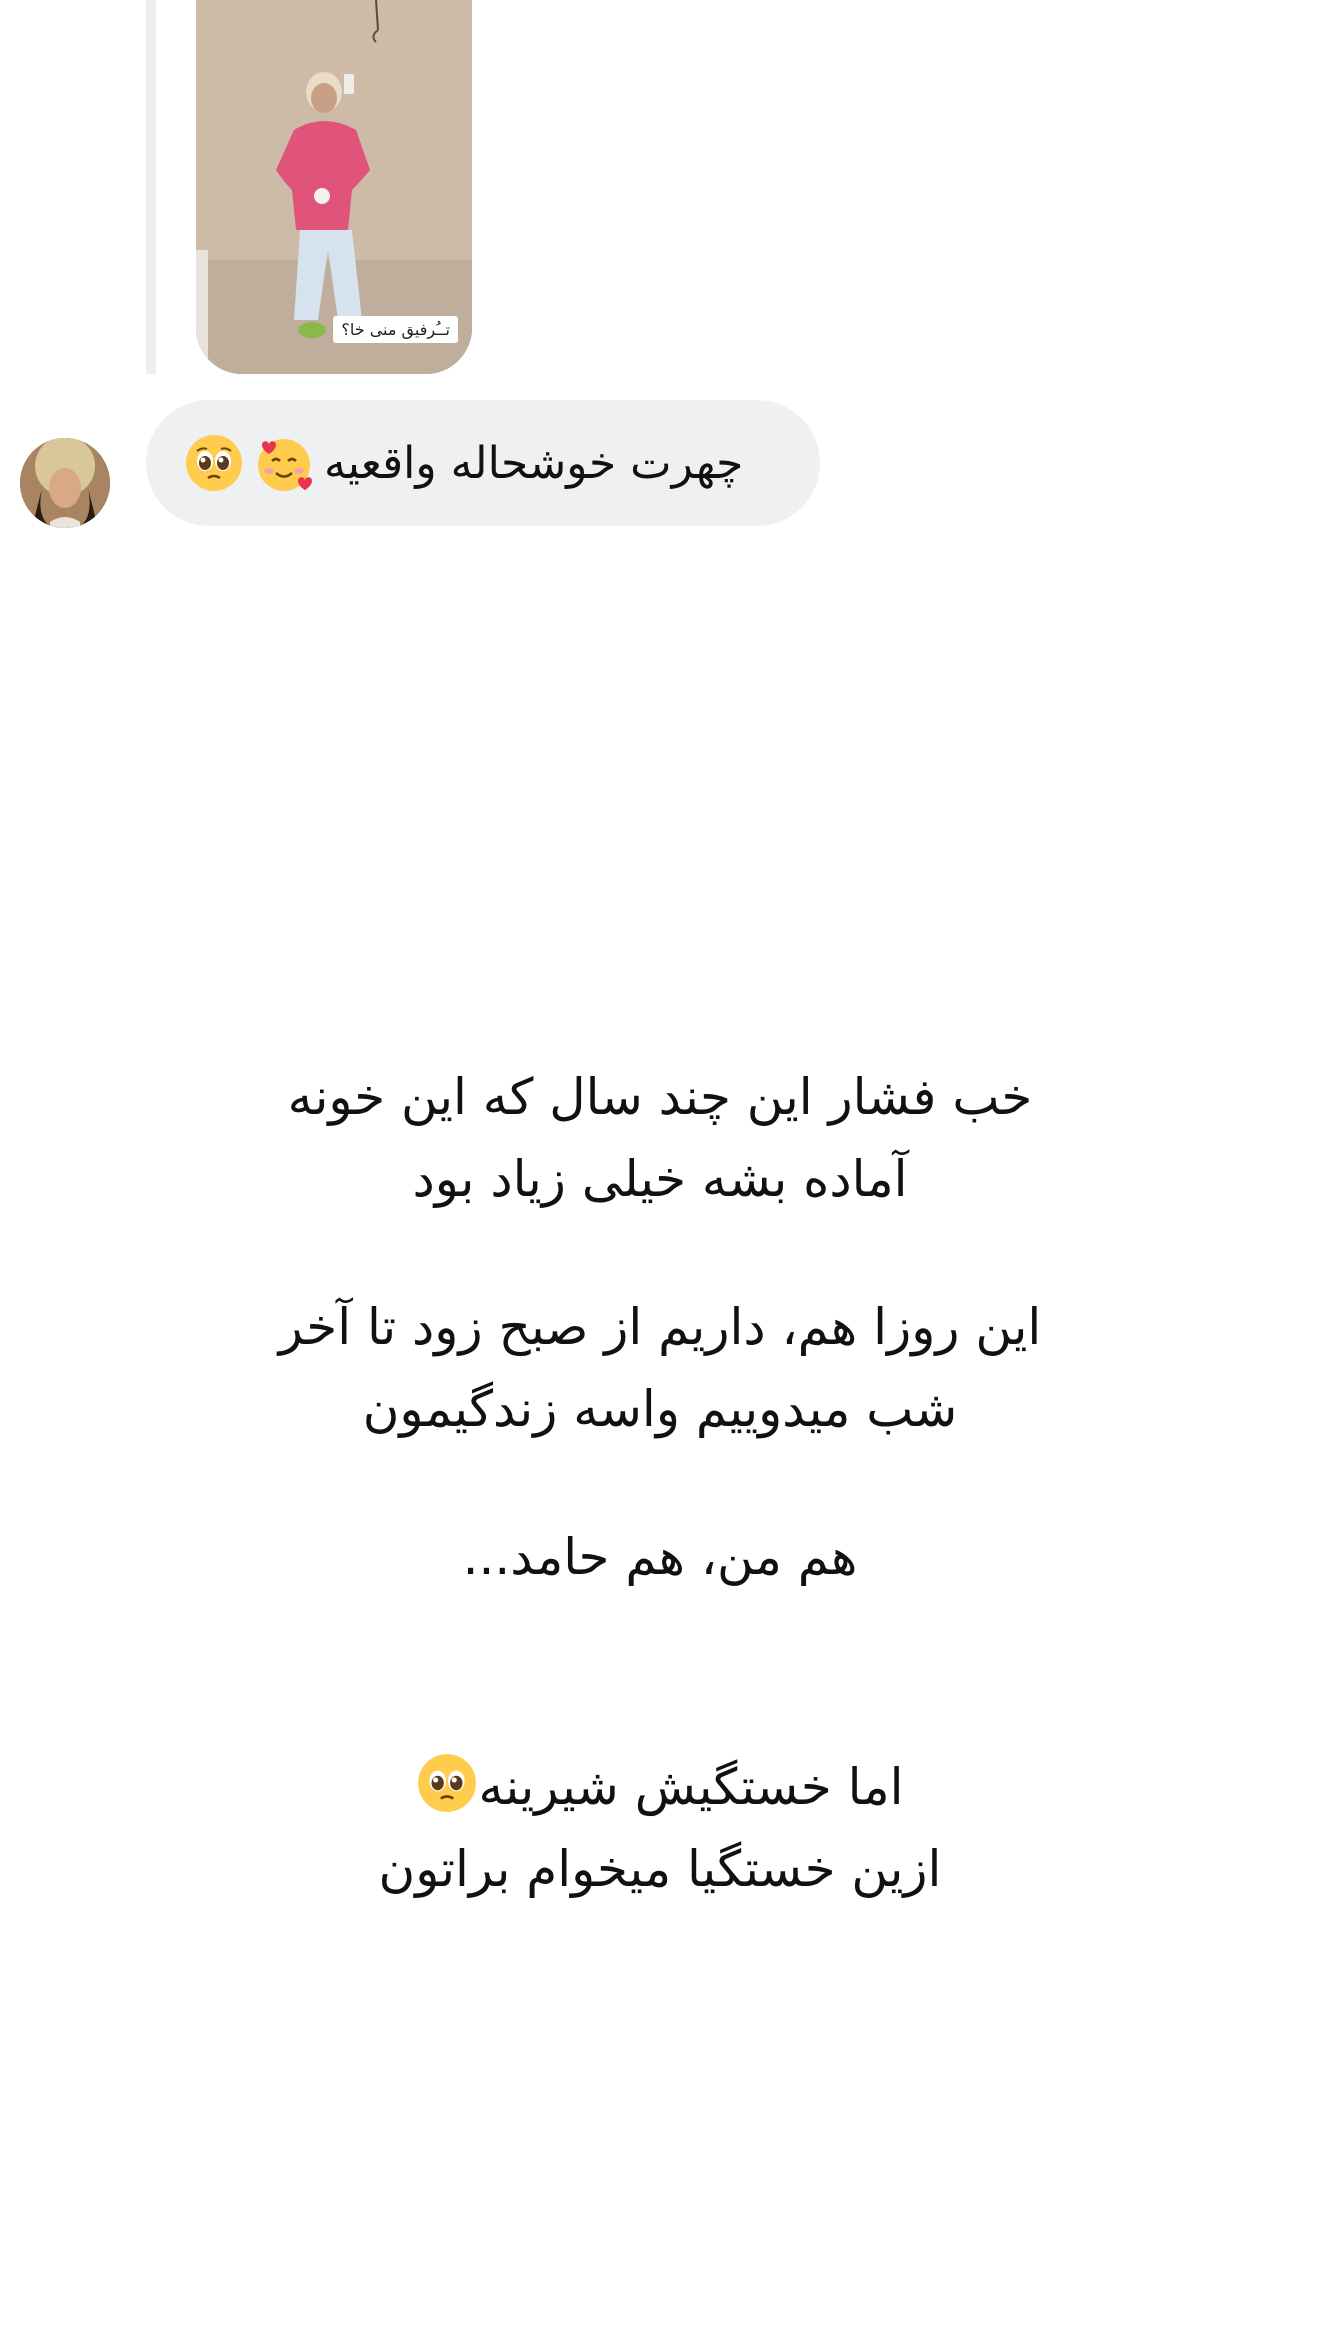 The width and height of the screenshot is (1320, 2346). Describe the element at coordinates (660, 1327) in the screenshot. I see `story-line: این روزا هم، داریم از صبح زود تا آخر` at that location.